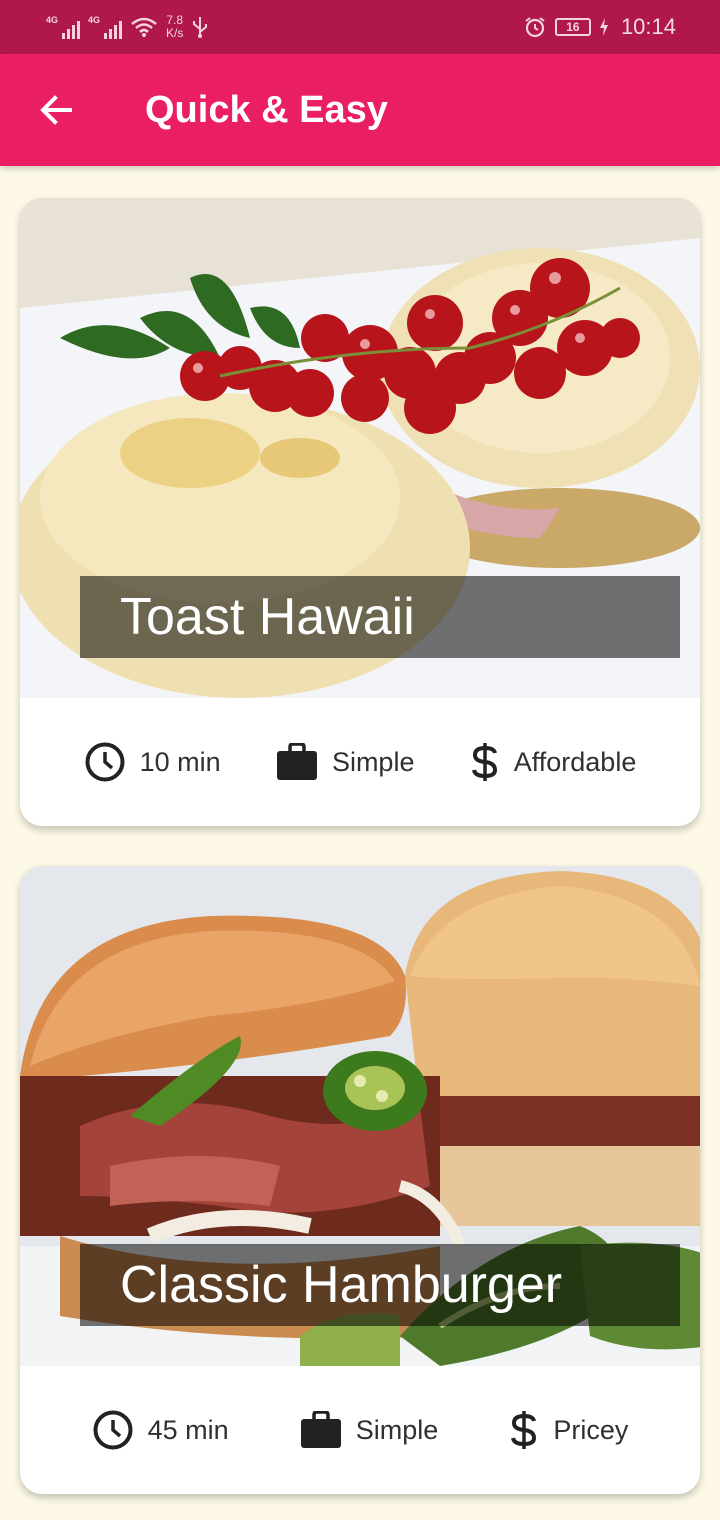 Image resolution: width=720 pixels, height=1520 pixels. What do you see at coordinates (603, 27) in the screenshot?
I see `charging-icon` at bounding box center [603, 27].